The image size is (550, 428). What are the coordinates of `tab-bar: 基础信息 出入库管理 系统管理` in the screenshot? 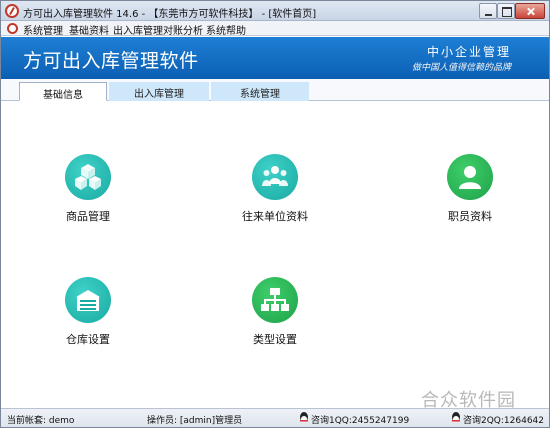 It's located at (275, 90).